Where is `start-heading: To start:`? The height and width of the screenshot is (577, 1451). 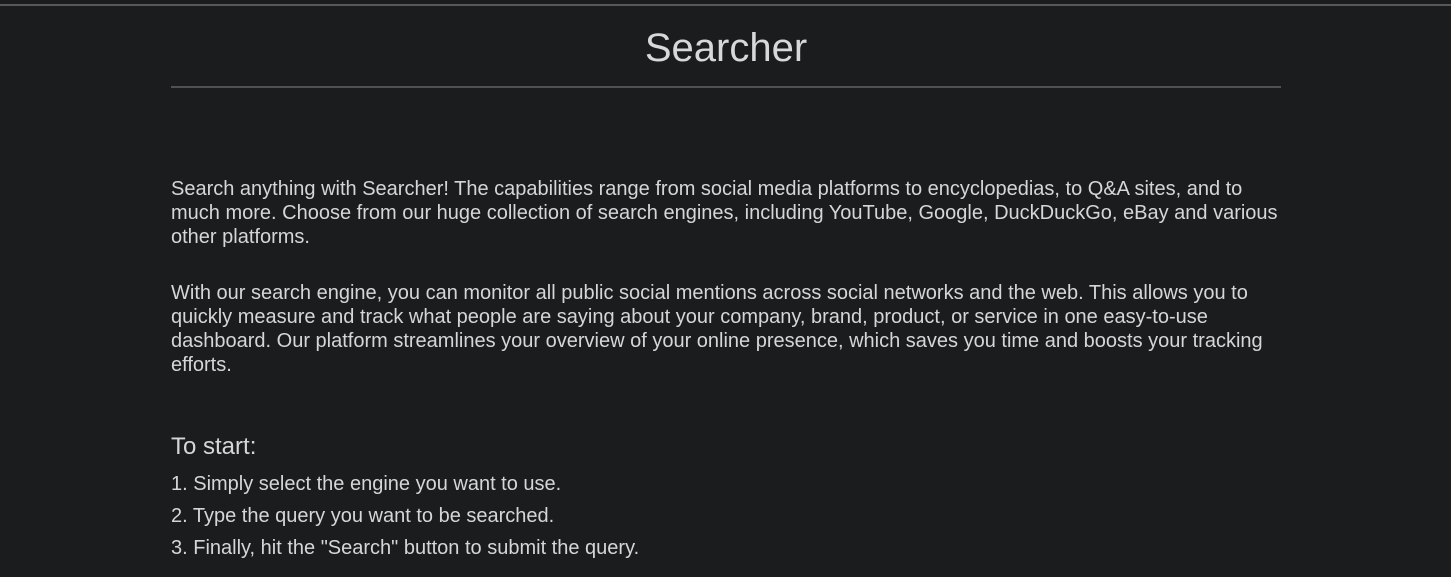
start-heading: To start: is located at coordinates (214, 446).